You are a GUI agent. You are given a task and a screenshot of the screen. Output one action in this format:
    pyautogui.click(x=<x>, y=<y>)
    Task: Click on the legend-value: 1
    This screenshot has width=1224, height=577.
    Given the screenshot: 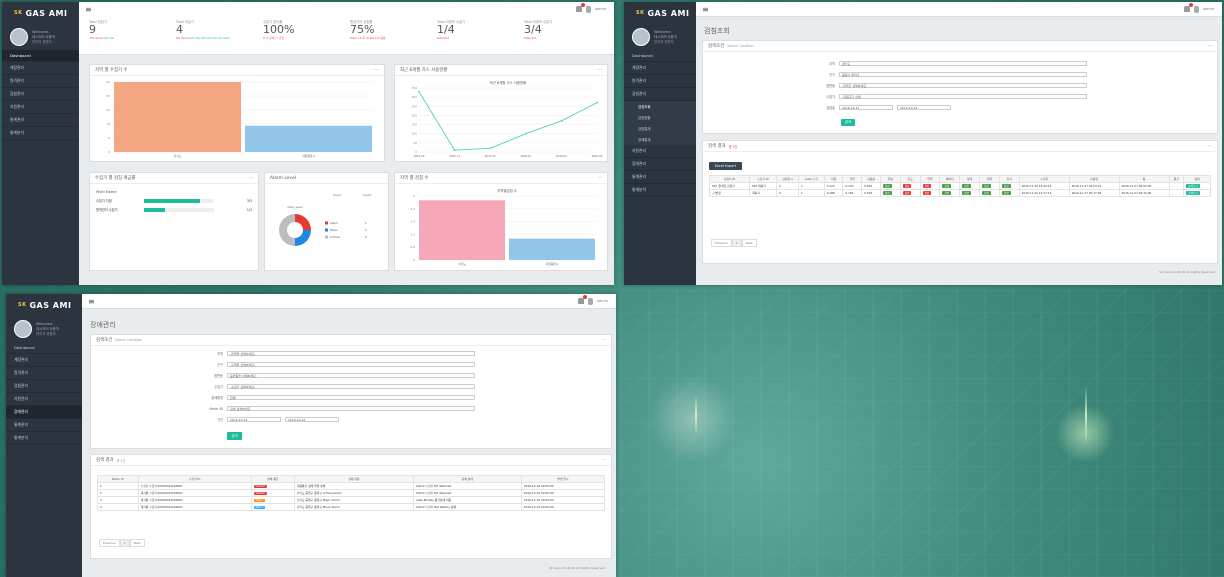 What is the action you would take?
    pyautogui.click(x=366, y=223)
    